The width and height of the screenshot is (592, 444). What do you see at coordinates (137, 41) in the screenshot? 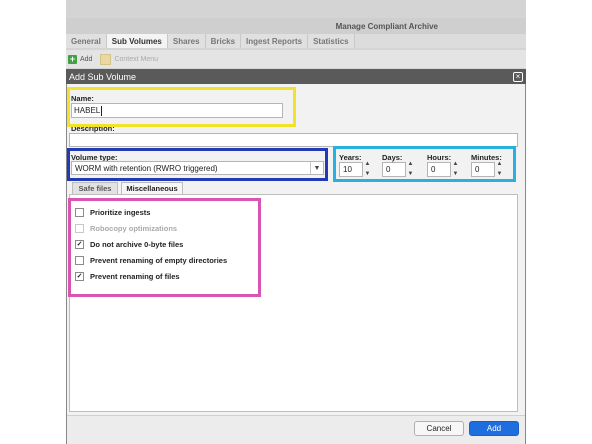
I see `tab-sub-volumes: Sub Volumes` at bounding box center [137, 41].